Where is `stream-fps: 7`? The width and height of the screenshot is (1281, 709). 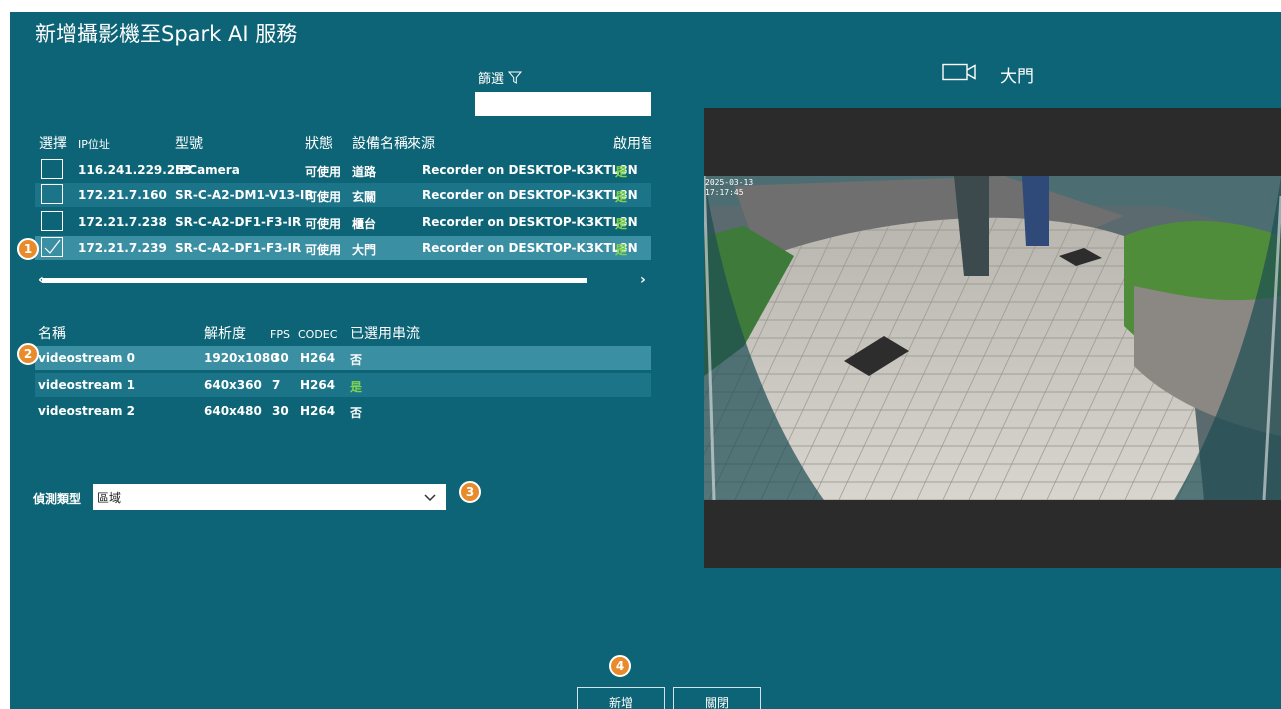 stream-fps: 7 is located at coordinates (276, 385).